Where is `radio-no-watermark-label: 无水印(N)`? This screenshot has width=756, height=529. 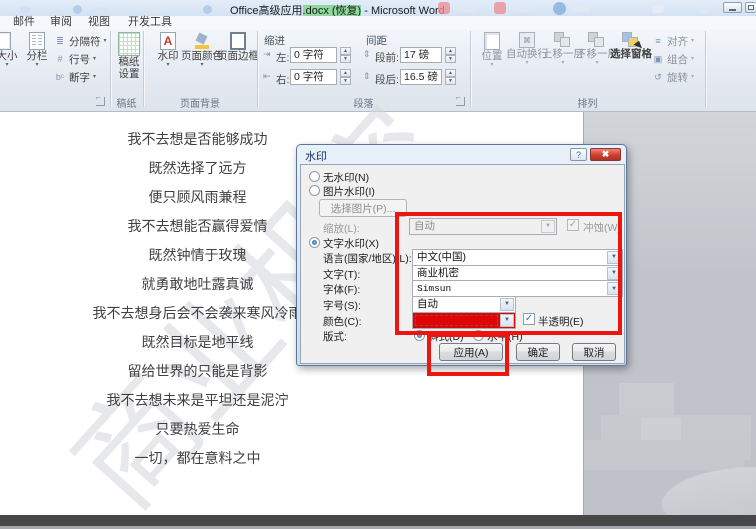
radio-no-watermark-label: 无水印(N) is located at coordinates (346, 177).